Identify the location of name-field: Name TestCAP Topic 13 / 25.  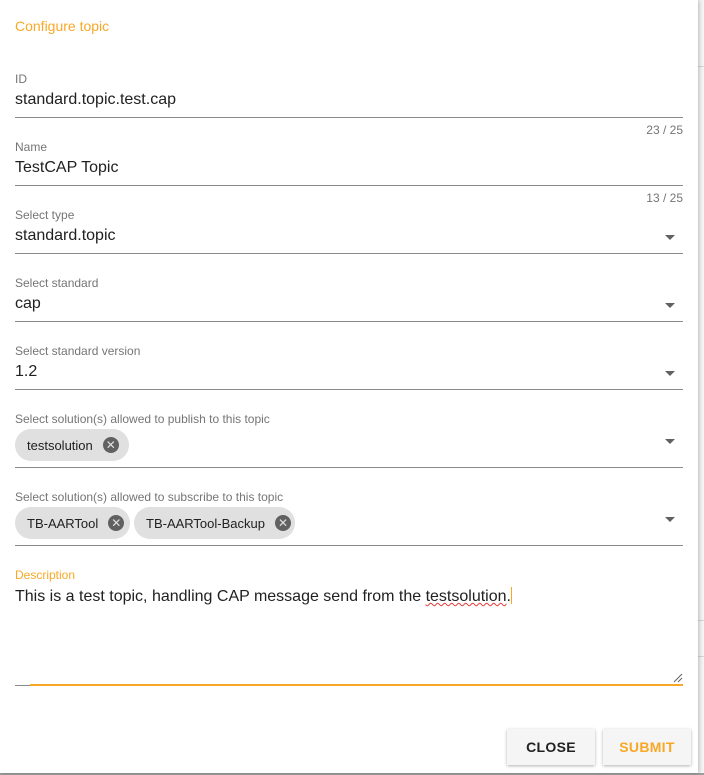
(349, 174).